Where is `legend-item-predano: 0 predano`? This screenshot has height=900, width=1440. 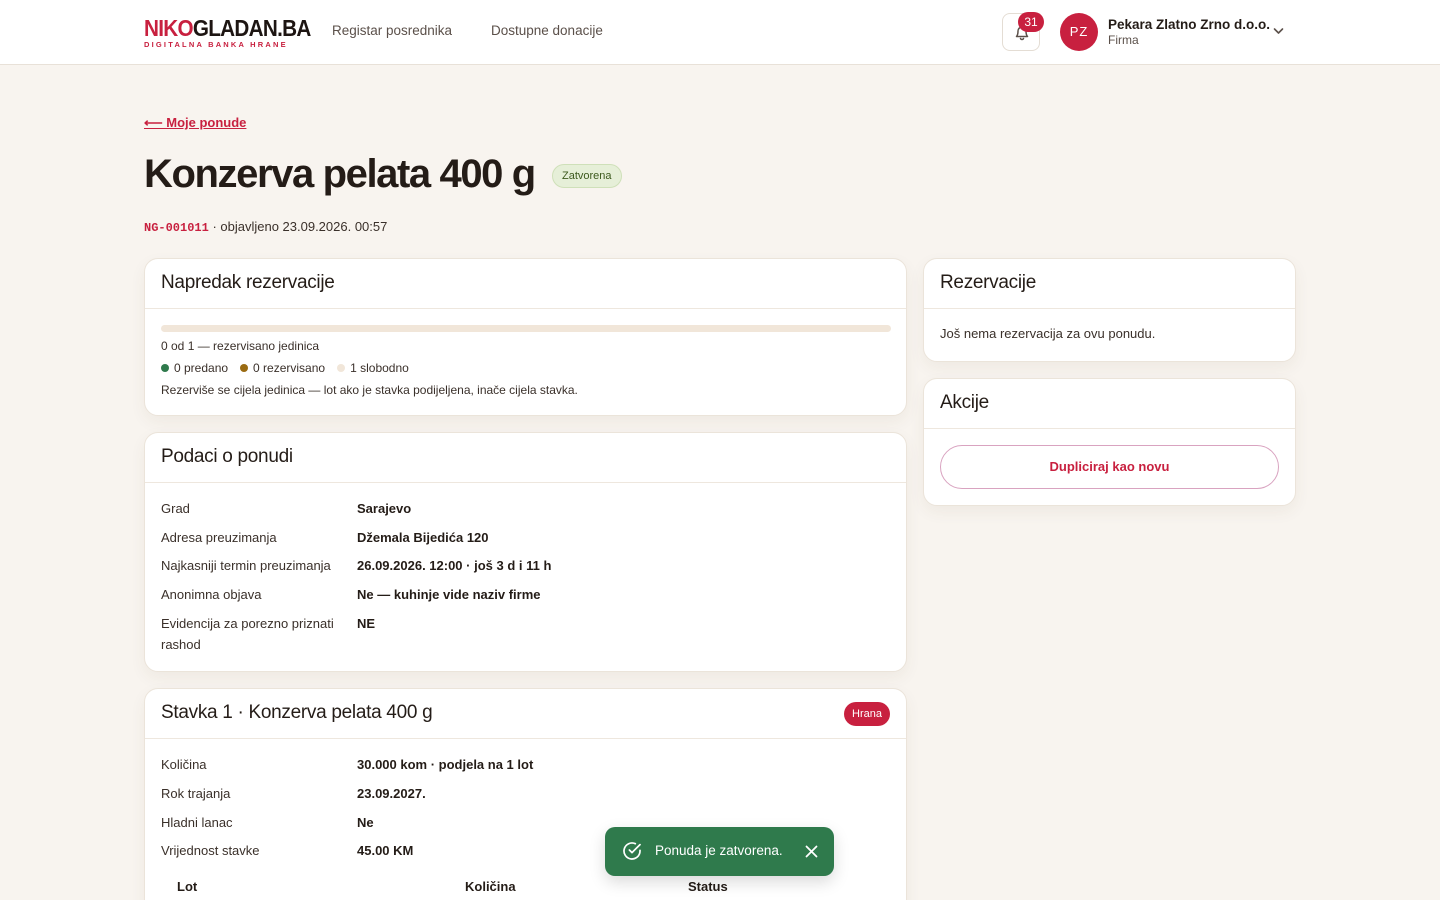 legend-item-predano: 0 predano is located at coordinates (194, 368).